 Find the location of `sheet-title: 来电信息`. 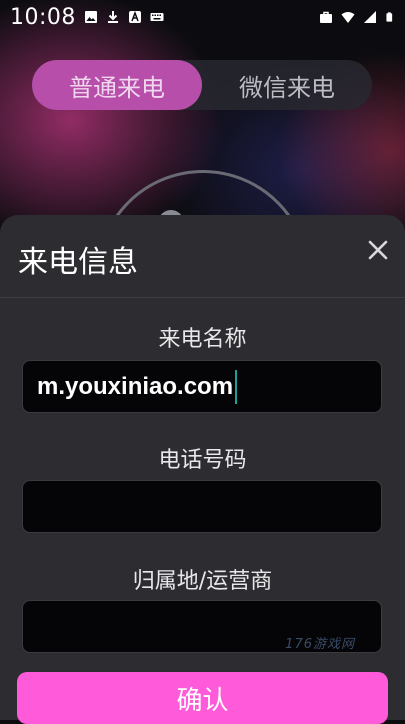

sheet-title: 来电信息 is located at coordinates (78, 262).